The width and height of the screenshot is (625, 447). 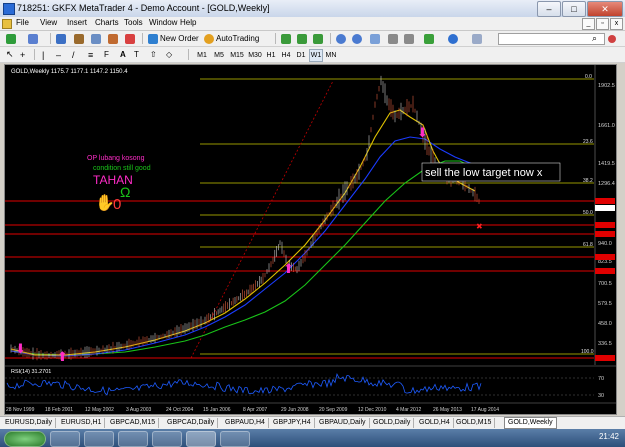 What do you see at coordinates (48, 22) in the screenshot?
I see `menu-view: View` at bounding box center [48, 22].